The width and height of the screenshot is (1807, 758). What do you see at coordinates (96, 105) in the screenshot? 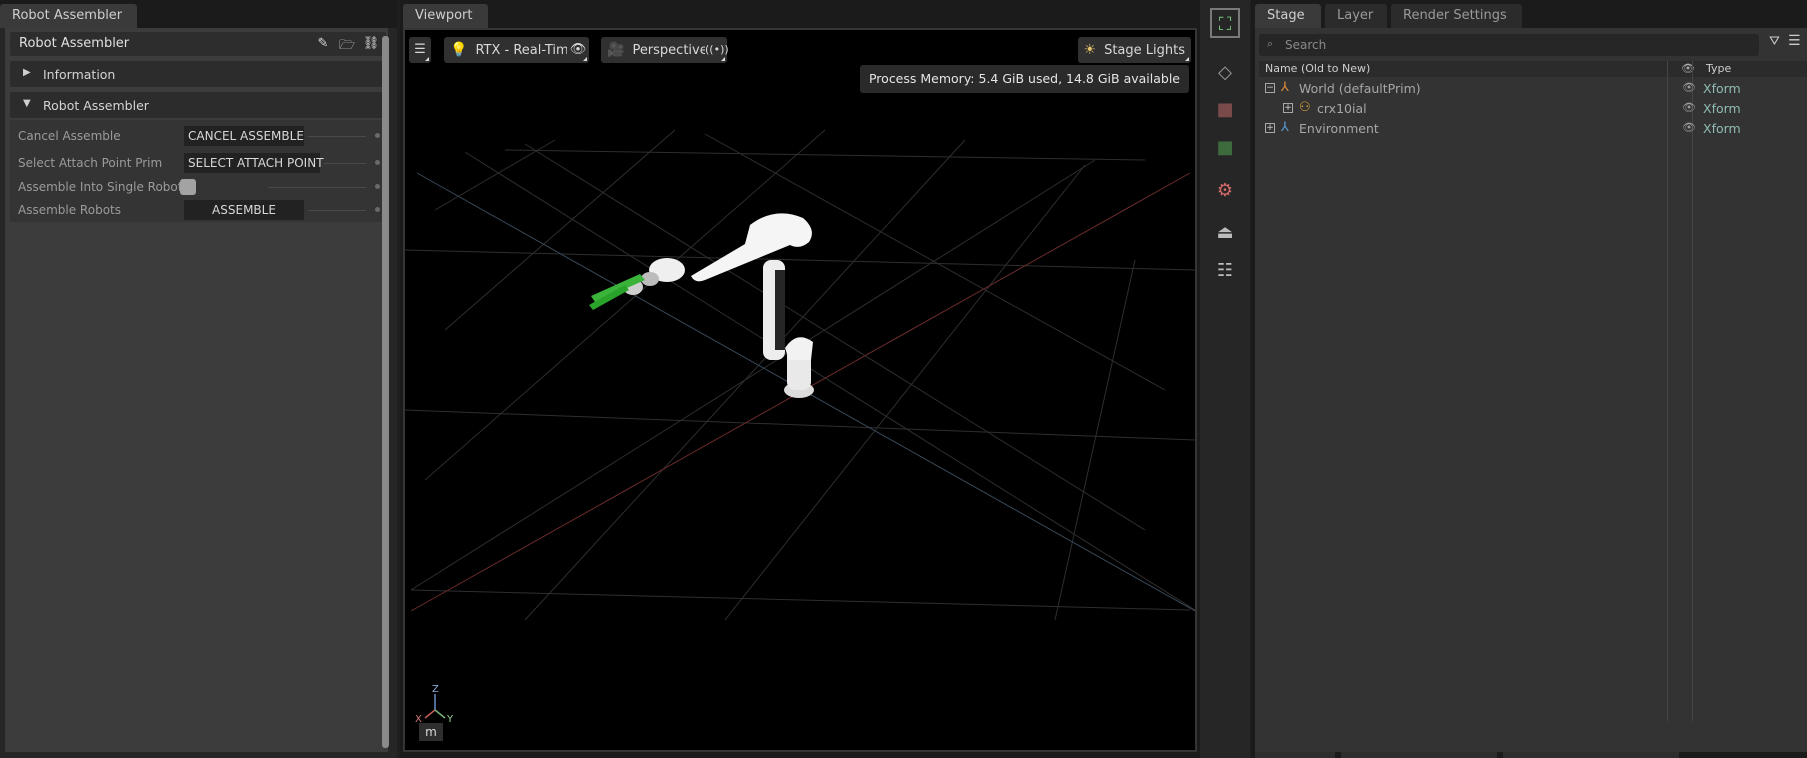
I see `robot-assembler-section-label: Robot Assembler` at bounding box center [96, 105].